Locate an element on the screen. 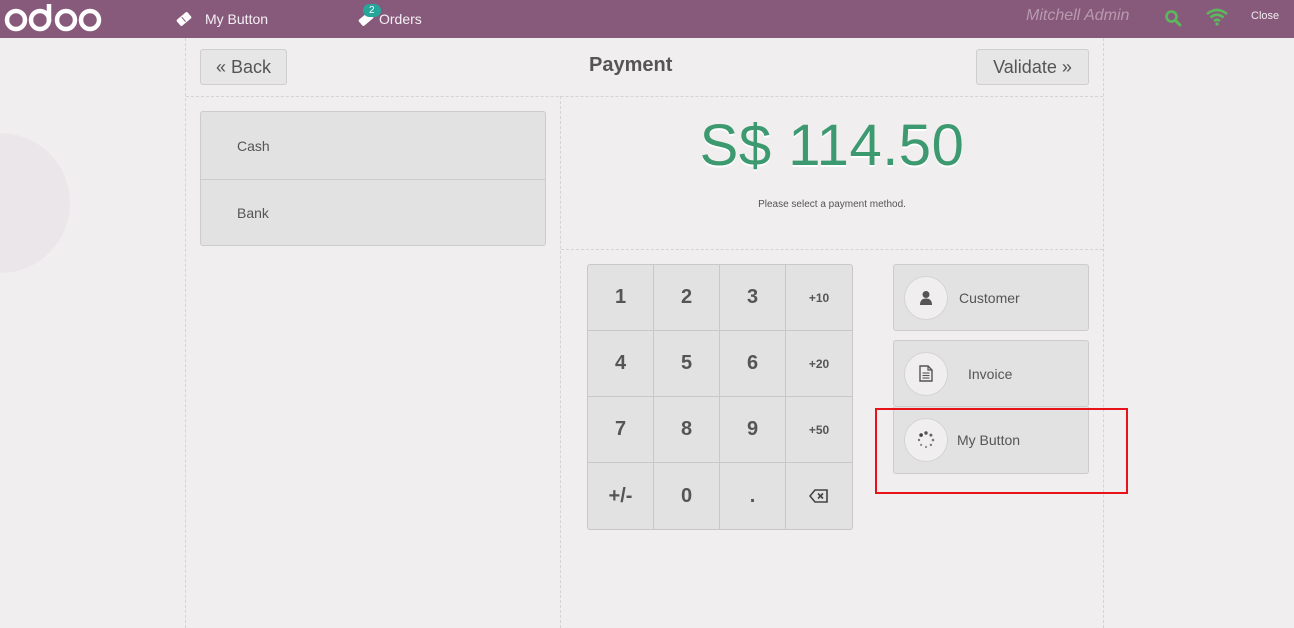 This screenshot has width=1294, height=628. numpad-key-0: 0 is located at coordinates (687, 496).